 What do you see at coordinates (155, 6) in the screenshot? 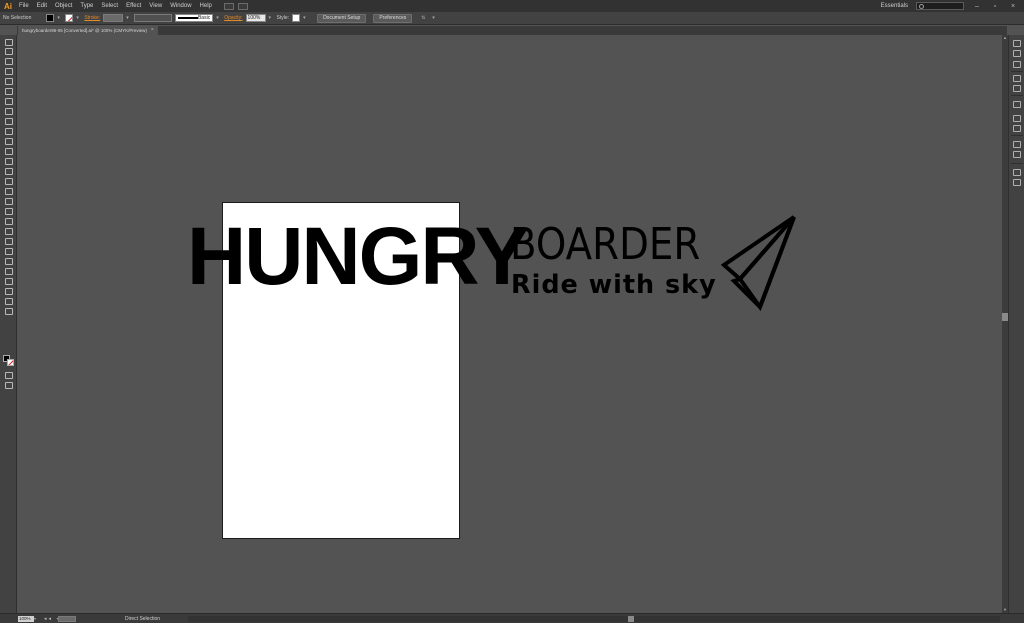
I see `menu-view: View` at bounding box center [155, 6].